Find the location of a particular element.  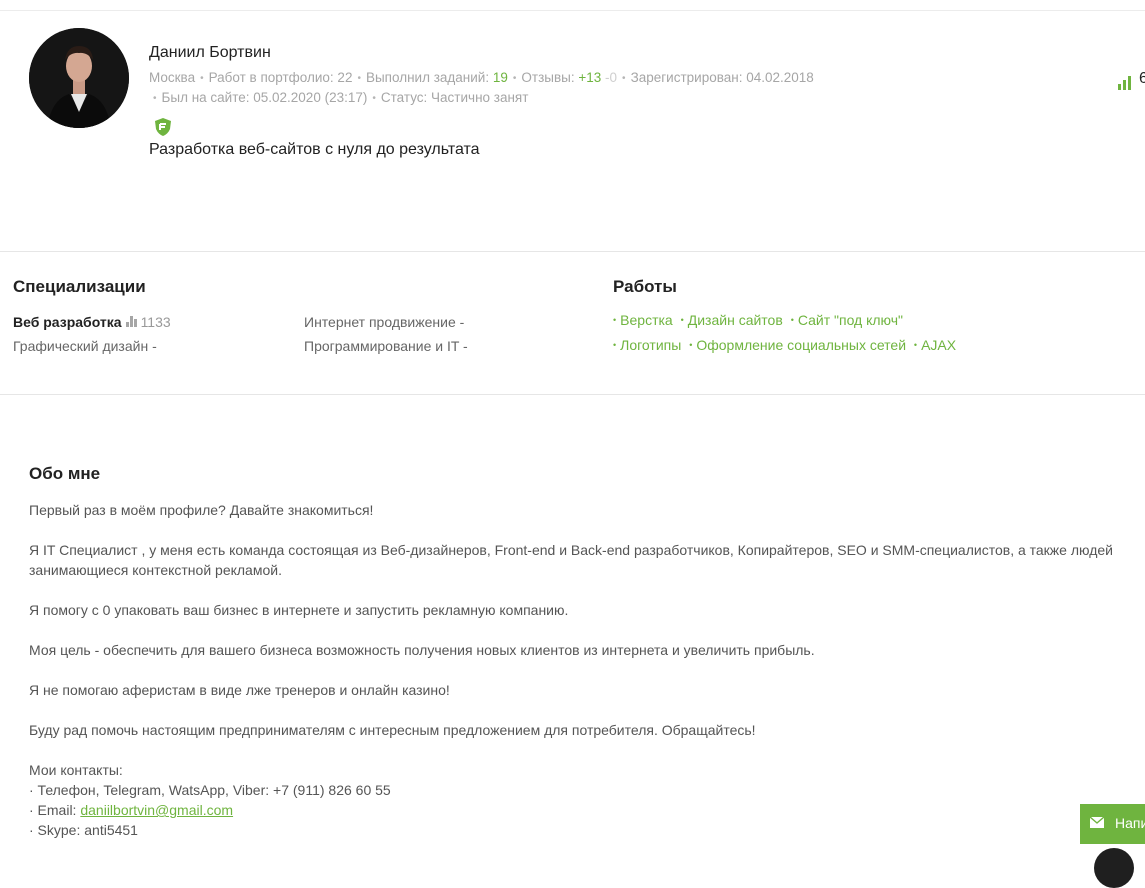

spec-graphic-design: Графический дизайн - is located at coordinates (85, 346).